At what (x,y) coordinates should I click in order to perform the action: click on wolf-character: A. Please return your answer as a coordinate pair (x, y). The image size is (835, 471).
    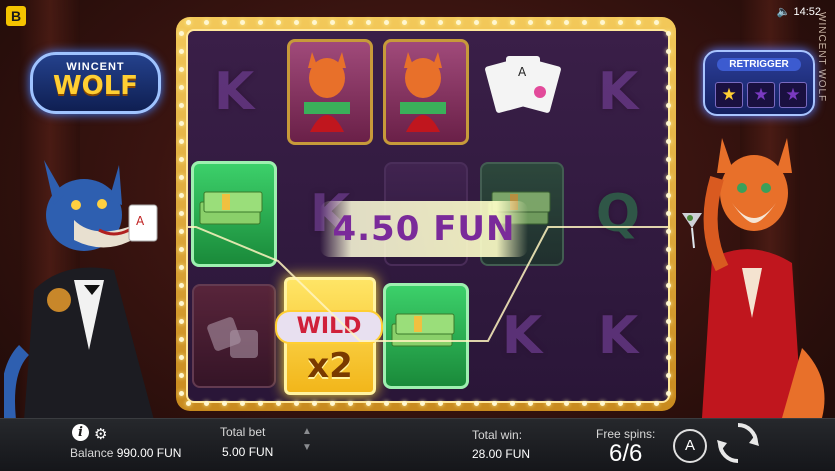
    Looking at the image, I should click on (81, 289).